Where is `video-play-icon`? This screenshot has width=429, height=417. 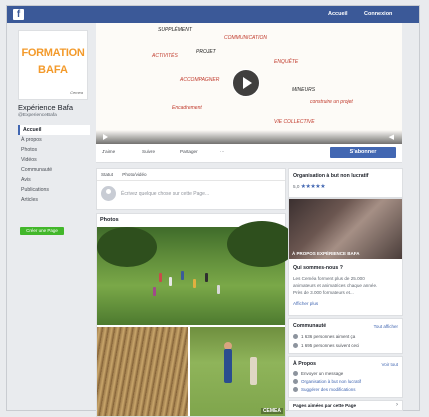
video-play-icon is located at coordinates (105, 137).